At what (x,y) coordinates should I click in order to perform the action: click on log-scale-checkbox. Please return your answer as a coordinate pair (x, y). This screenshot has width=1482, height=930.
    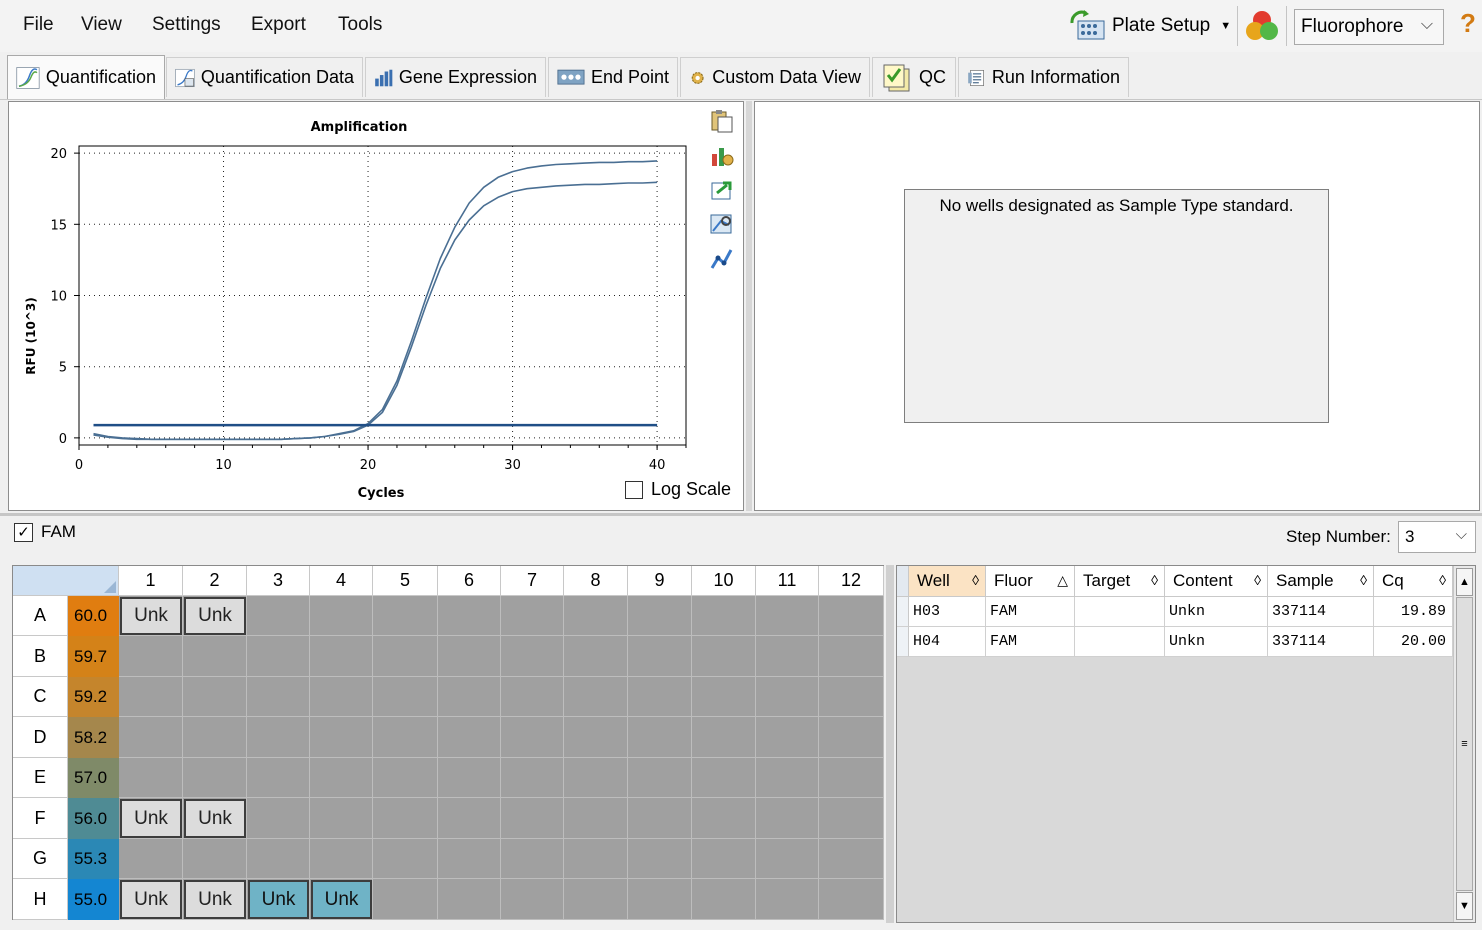
    Looking at the image, I should click on (634, 489).